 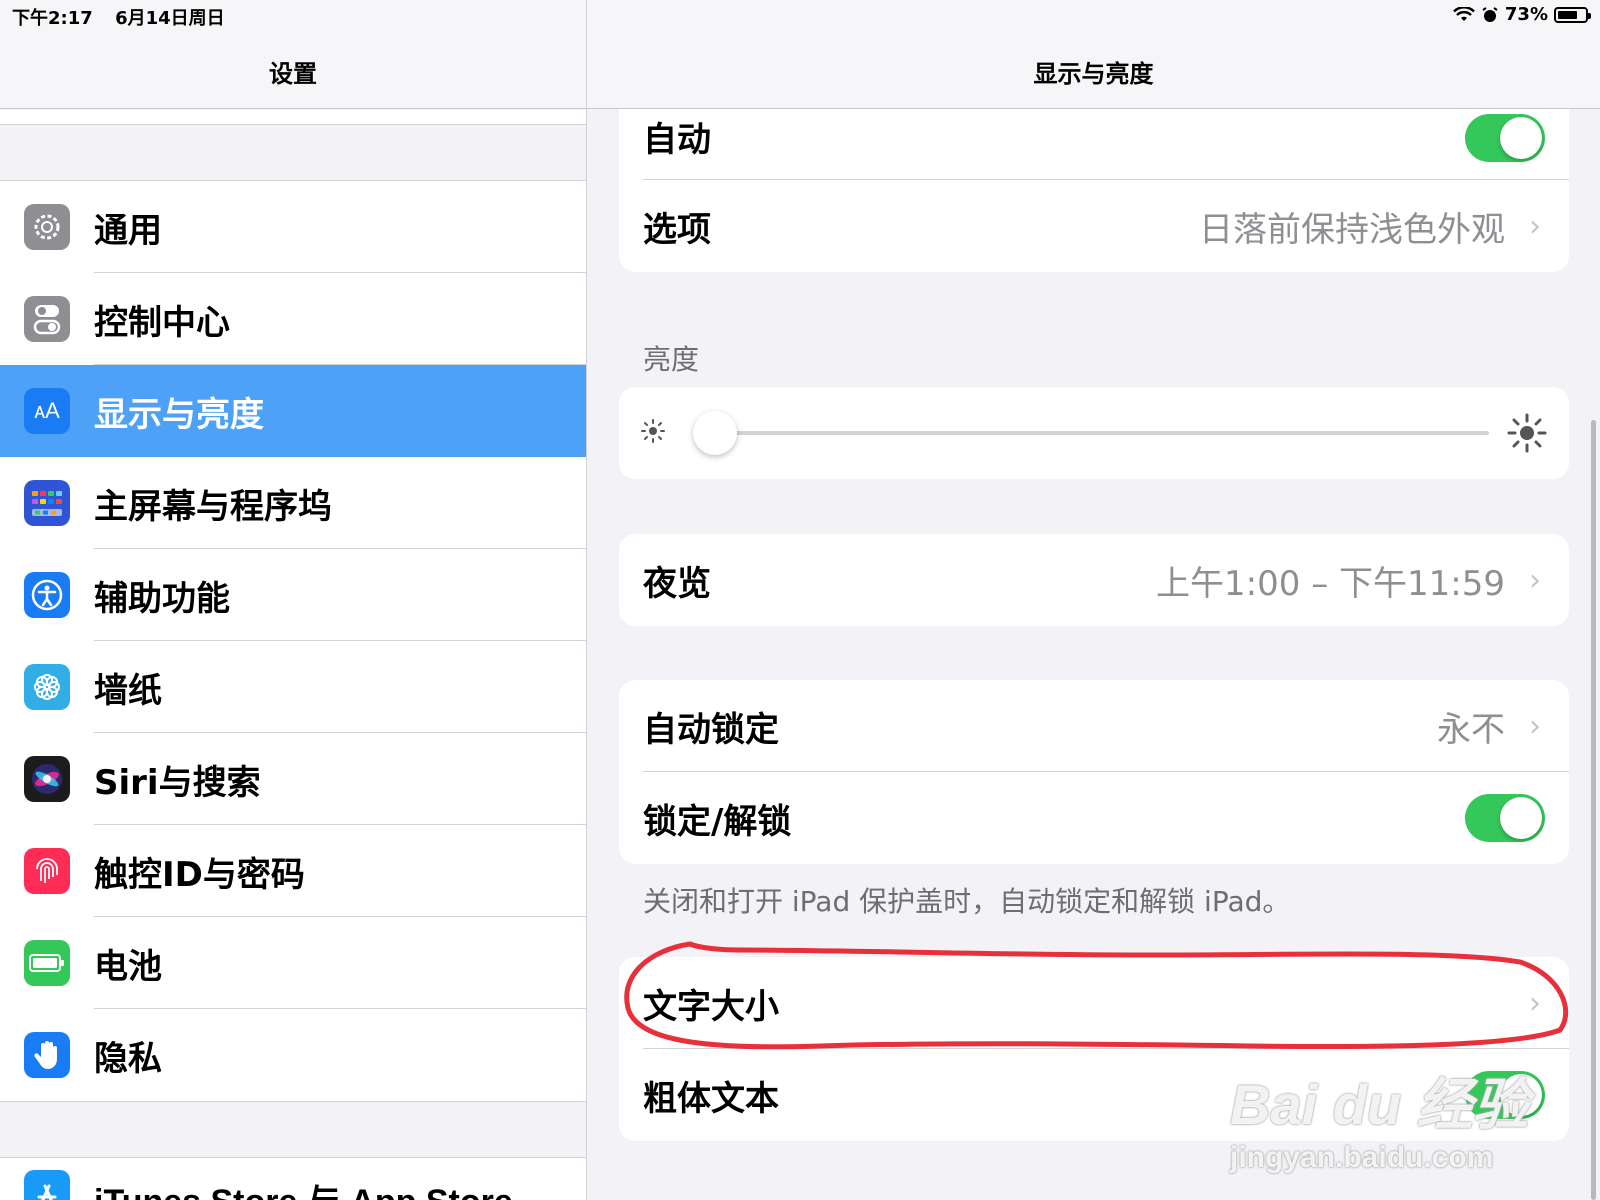 I want to click on status-left: 下午2:17 6月14日周日, so click(x=118, y=17).